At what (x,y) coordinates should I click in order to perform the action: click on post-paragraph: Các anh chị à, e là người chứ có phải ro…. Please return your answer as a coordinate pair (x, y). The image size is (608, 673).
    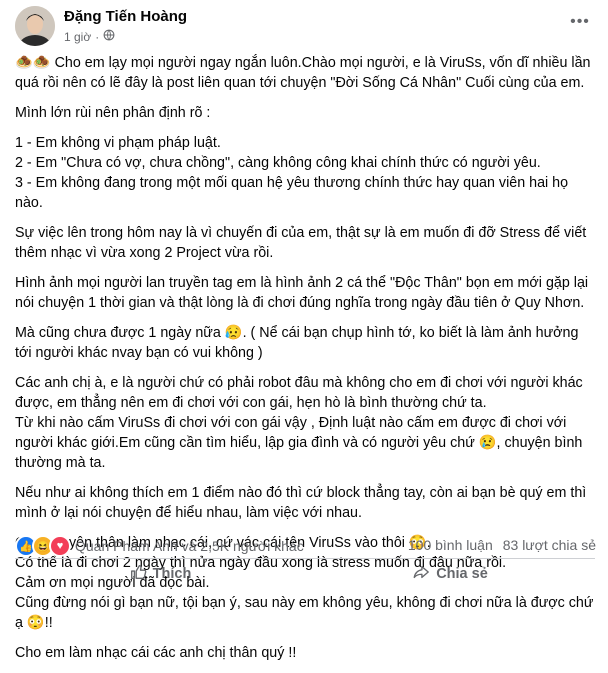
    Looking at the image, I should click on (299, 423).